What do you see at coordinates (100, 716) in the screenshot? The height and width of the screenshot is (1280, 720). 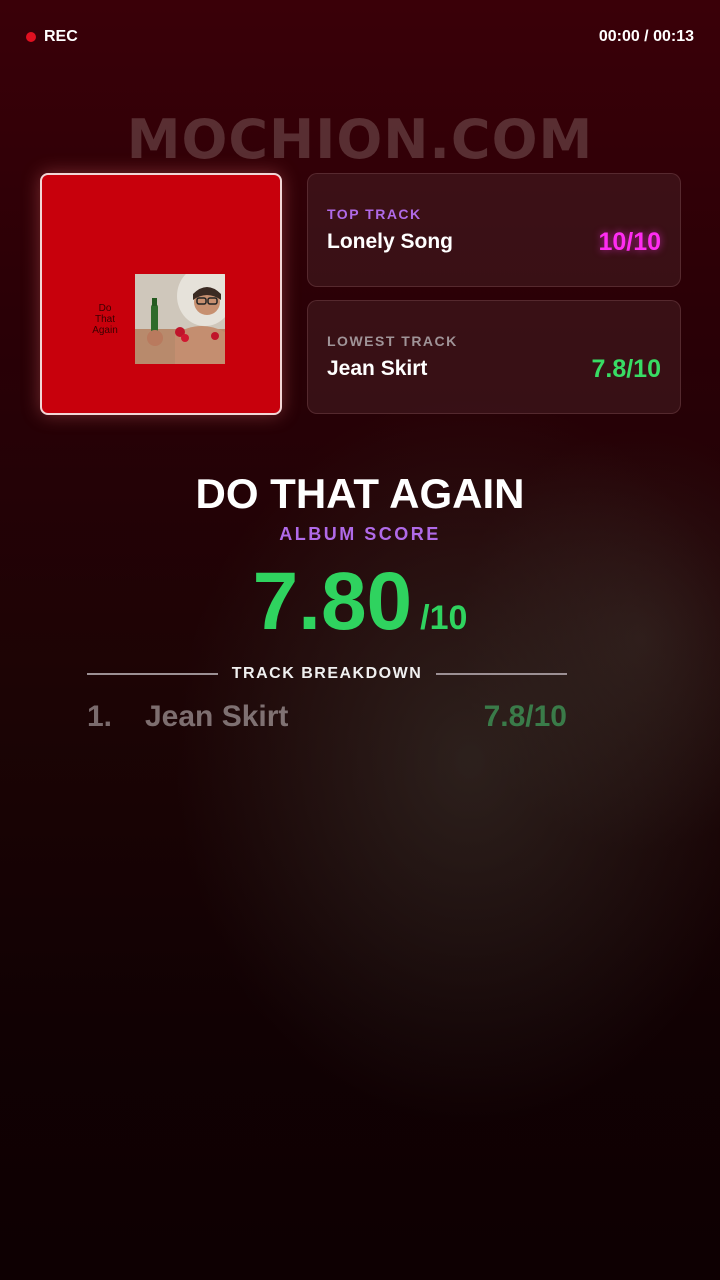 I see `track-number: 1.` at bounding box center [100, 716].